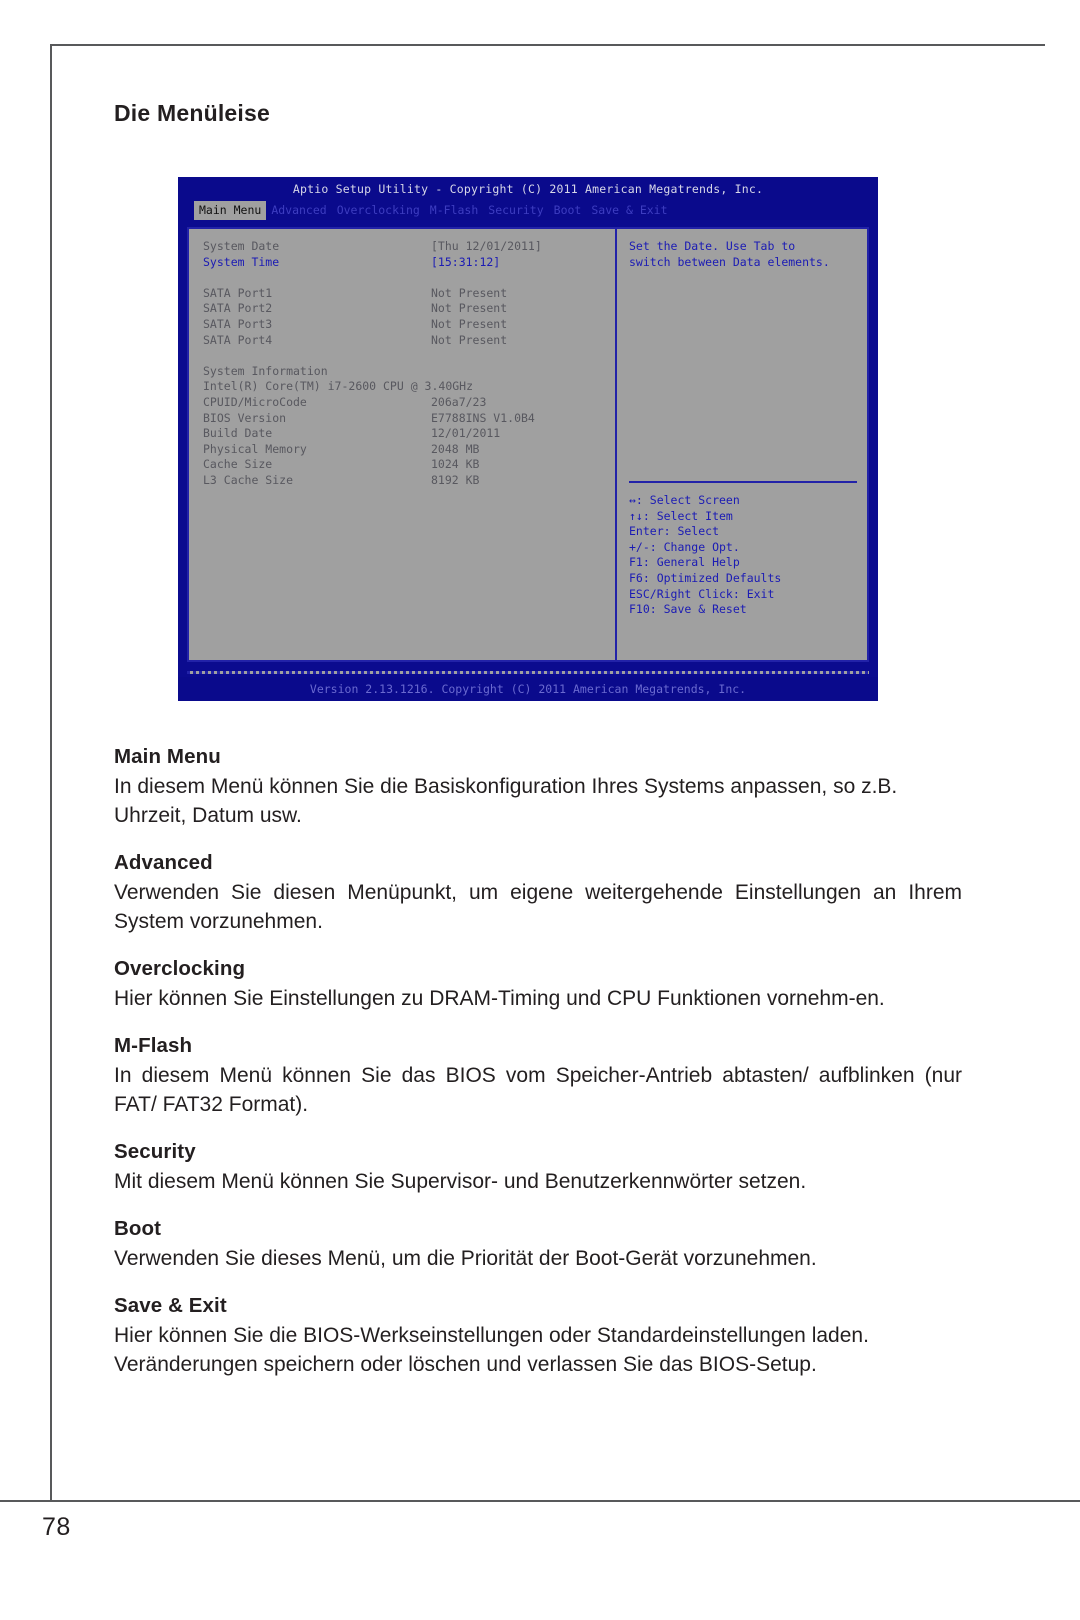 The image size is (1080, 1620). Describe the element at coordinates (483, 417) in the screenshot. I see `bios-setting-value: E7788INS V1.0B4` at that location.